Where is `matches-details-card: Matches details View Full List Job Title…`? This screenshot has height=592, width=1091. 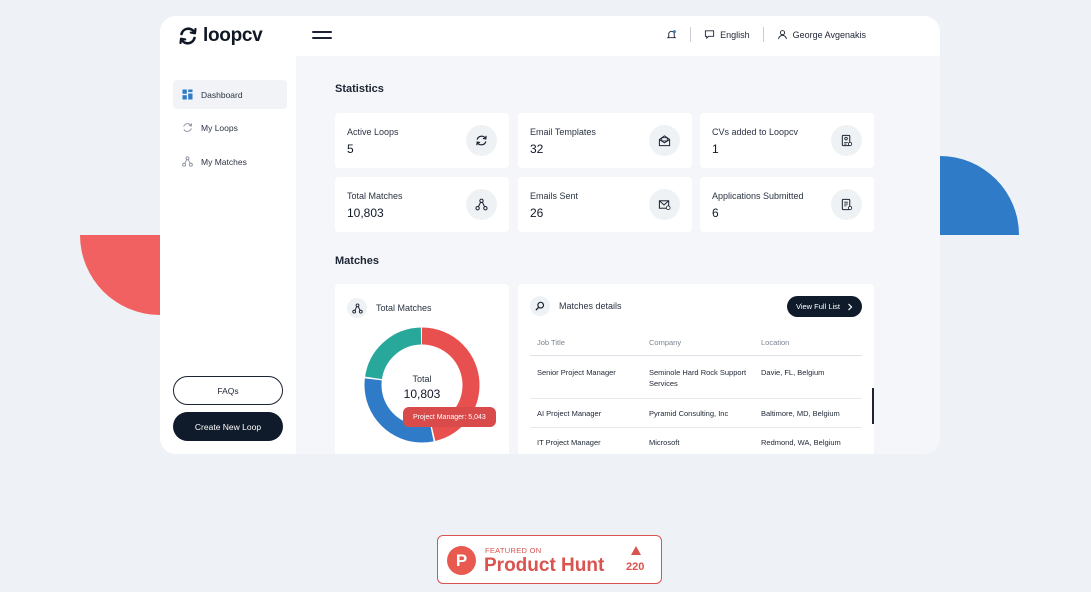
matches-details-card: Matches details View Full List Job Title… is located at coordinates (696, 369).